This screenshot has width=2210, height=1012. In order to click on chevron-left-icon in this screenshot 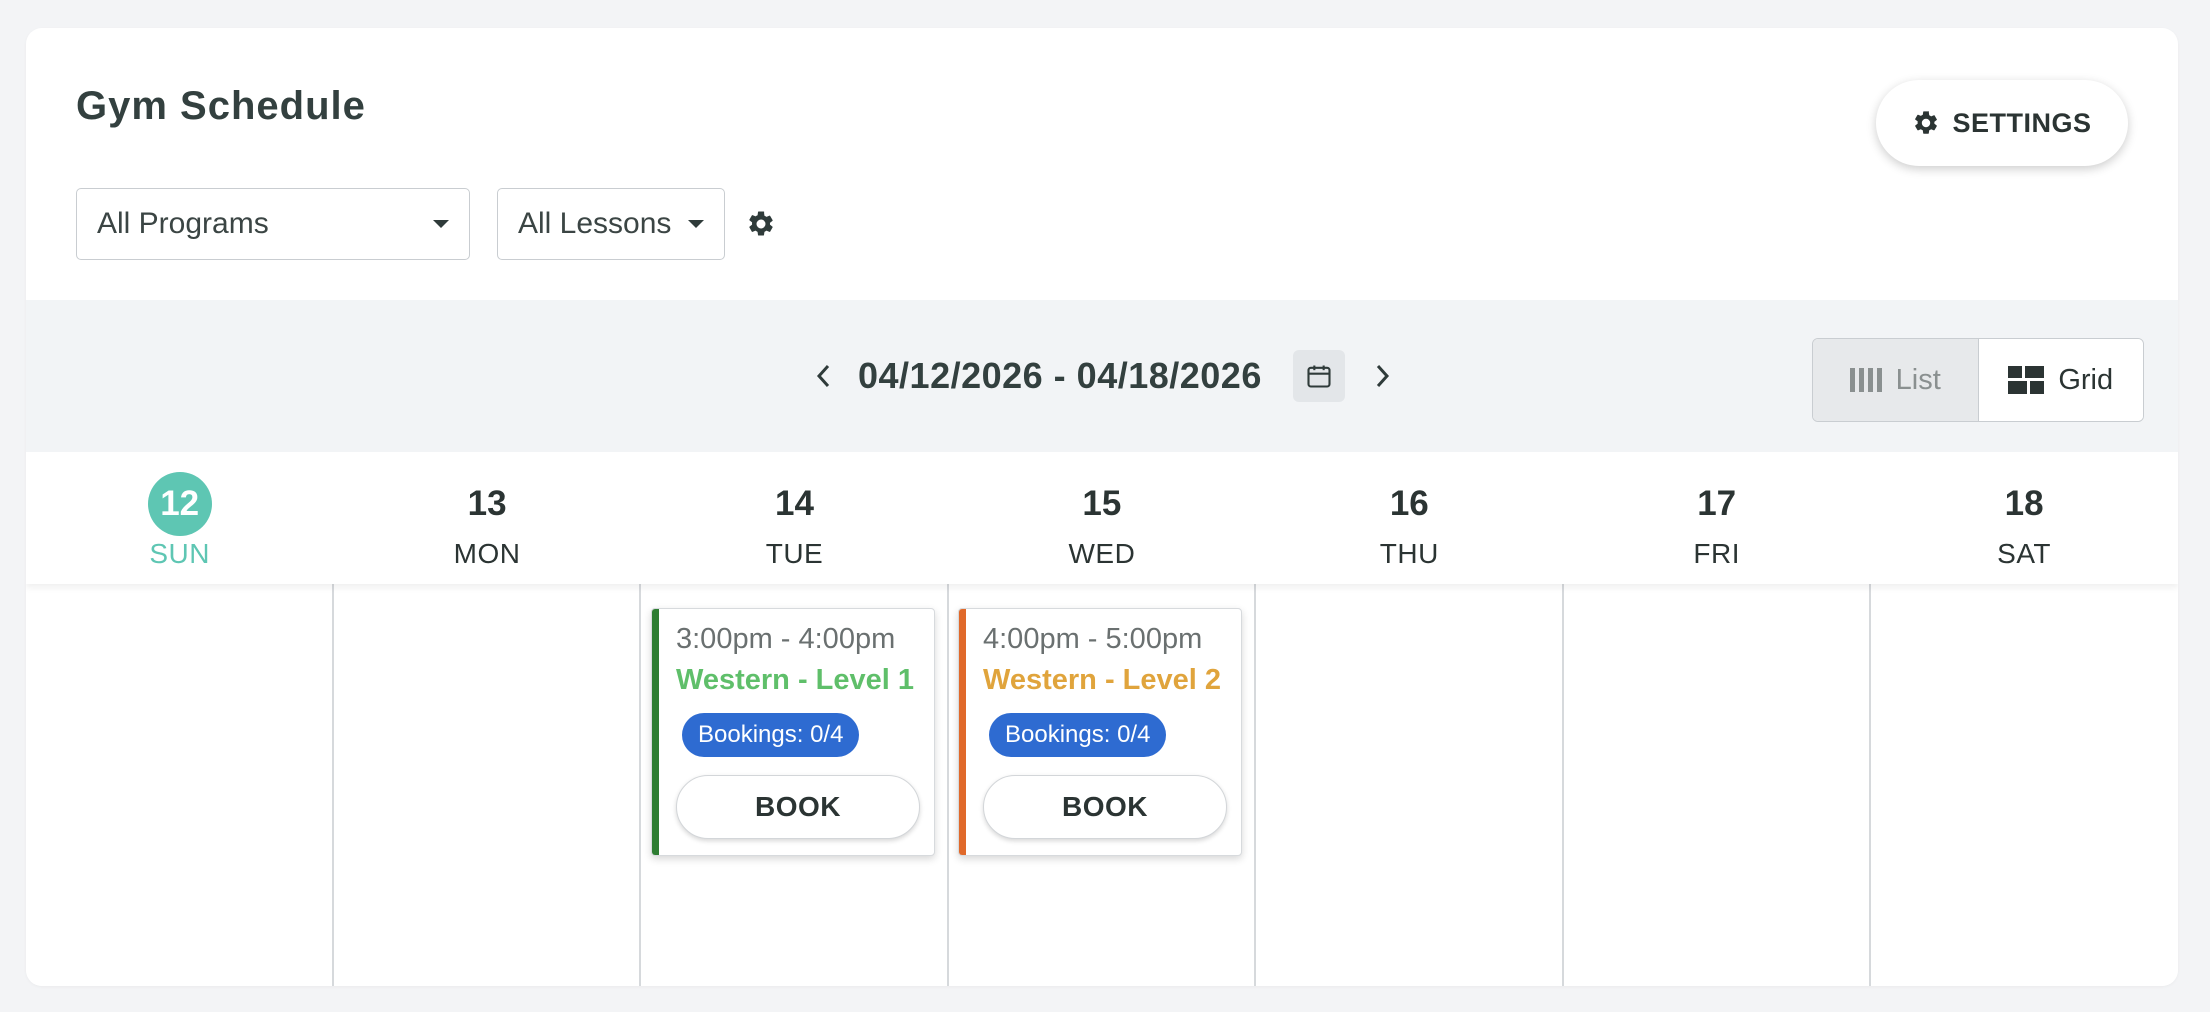, I will do `click(823, 376)`.